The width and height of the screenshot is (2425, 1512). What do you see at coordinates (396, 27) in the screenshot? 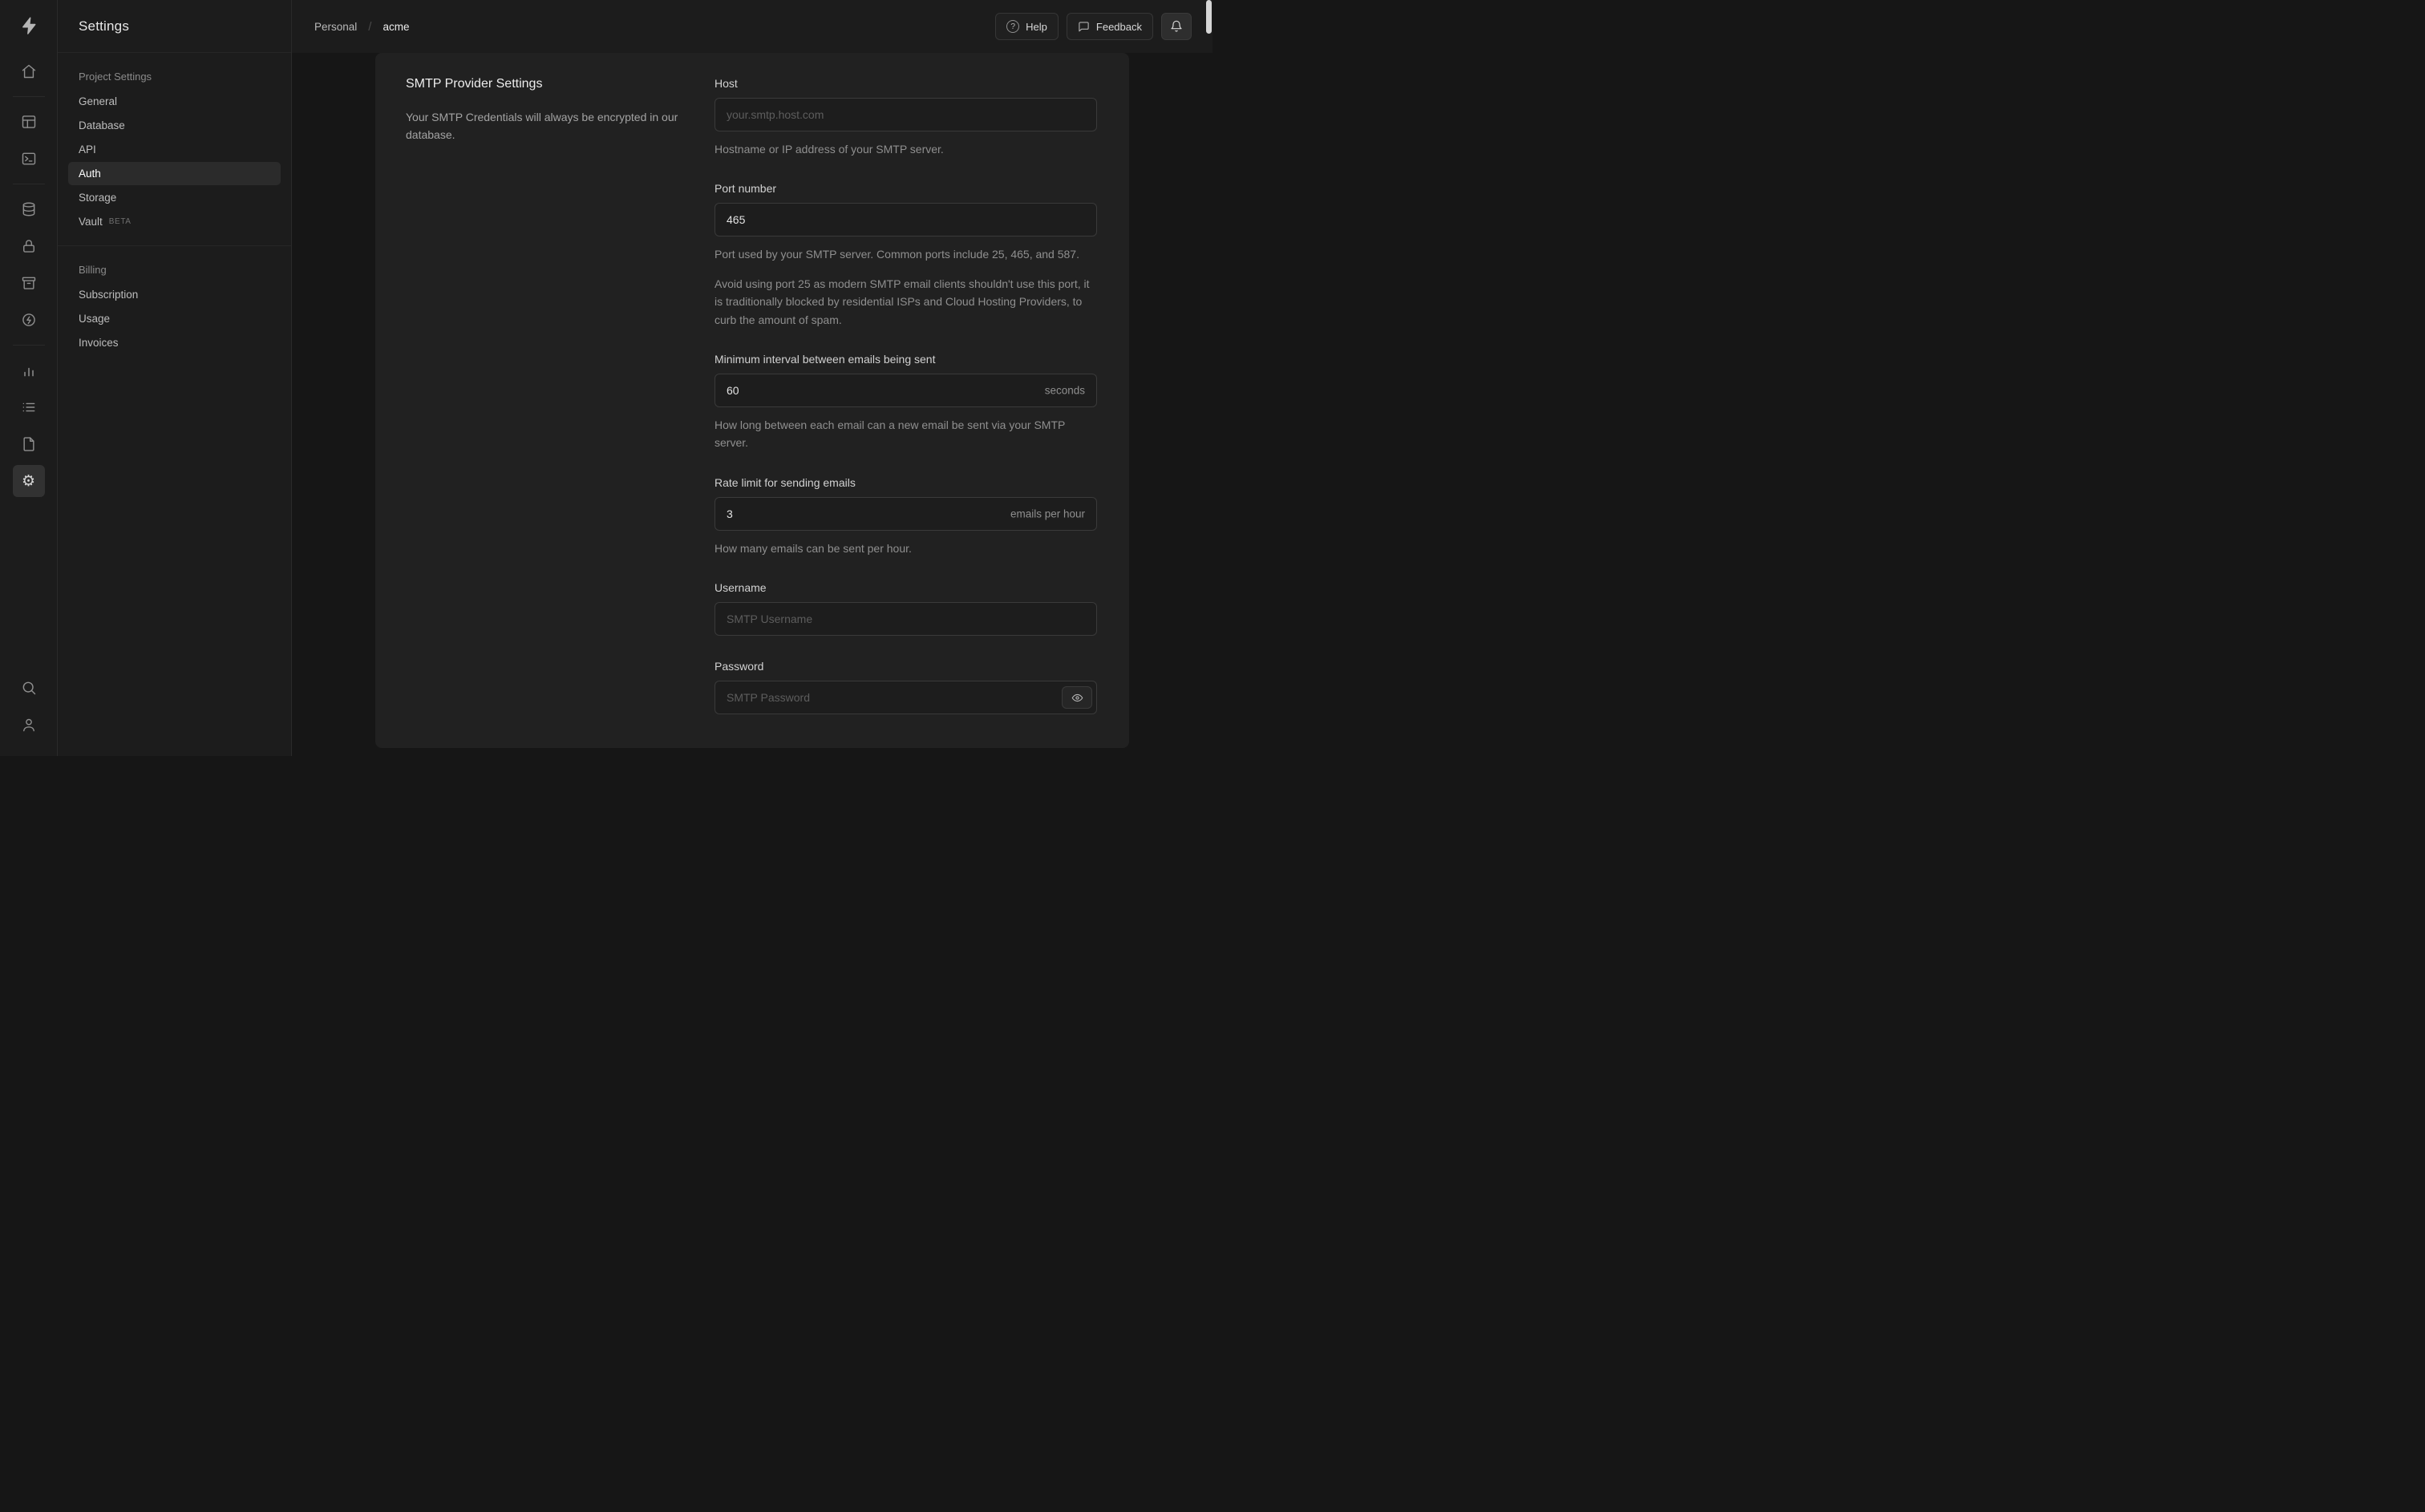
I see `breadcrumb-project: acme` at bounding box center [396, 27].